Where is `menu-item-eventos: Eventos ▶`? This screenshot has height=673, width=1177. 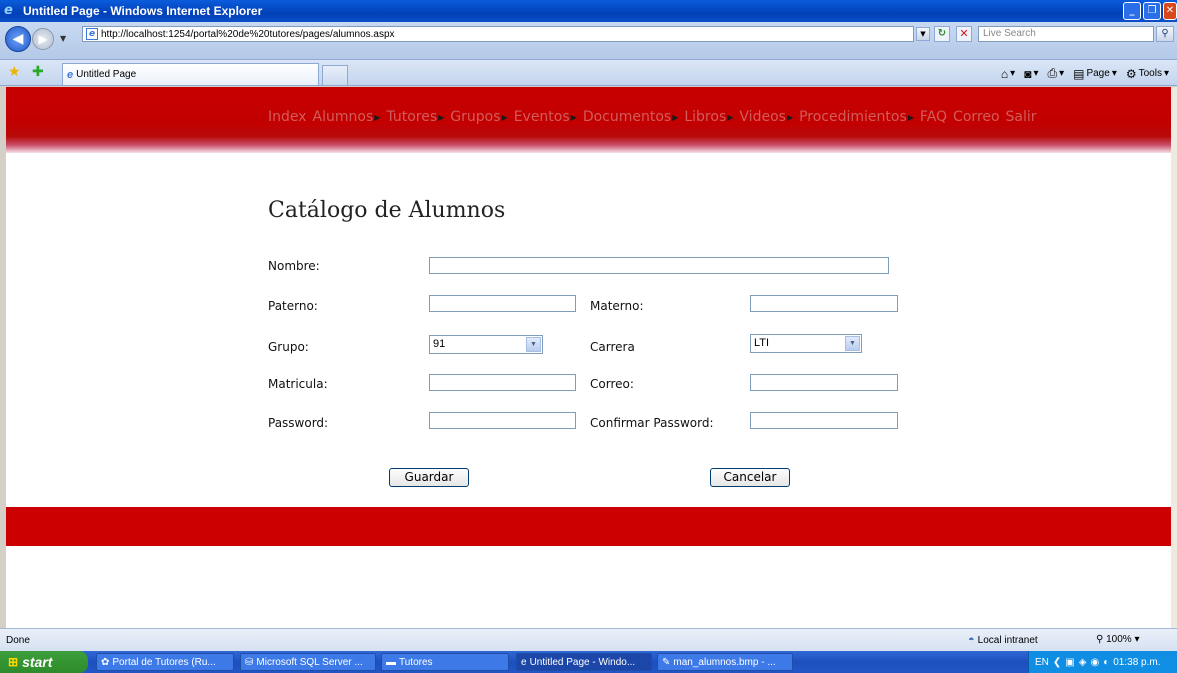
menu-item-eventos: Eventos ▶ is located at coordinates (545, 117).